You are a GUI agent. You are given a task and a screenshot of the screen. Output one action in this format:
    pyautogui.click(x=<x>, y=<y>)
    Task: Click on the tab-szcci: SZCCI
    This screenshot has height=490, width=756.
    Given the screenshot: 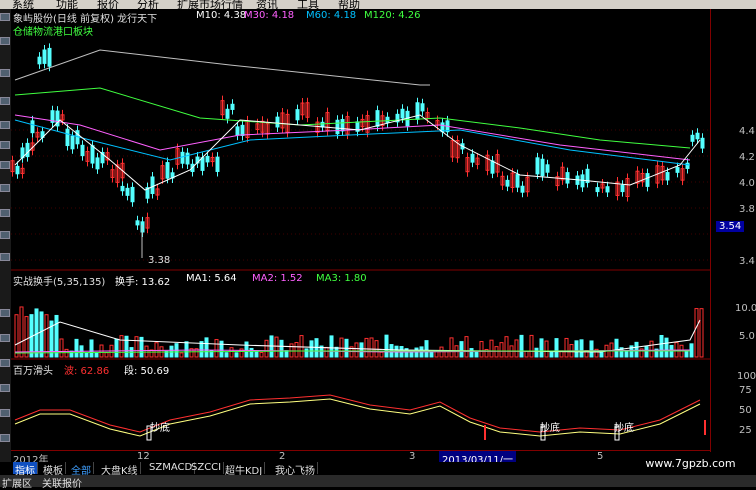 What is the action you would take?
    pyautogui.click(x=207, y=468)
    